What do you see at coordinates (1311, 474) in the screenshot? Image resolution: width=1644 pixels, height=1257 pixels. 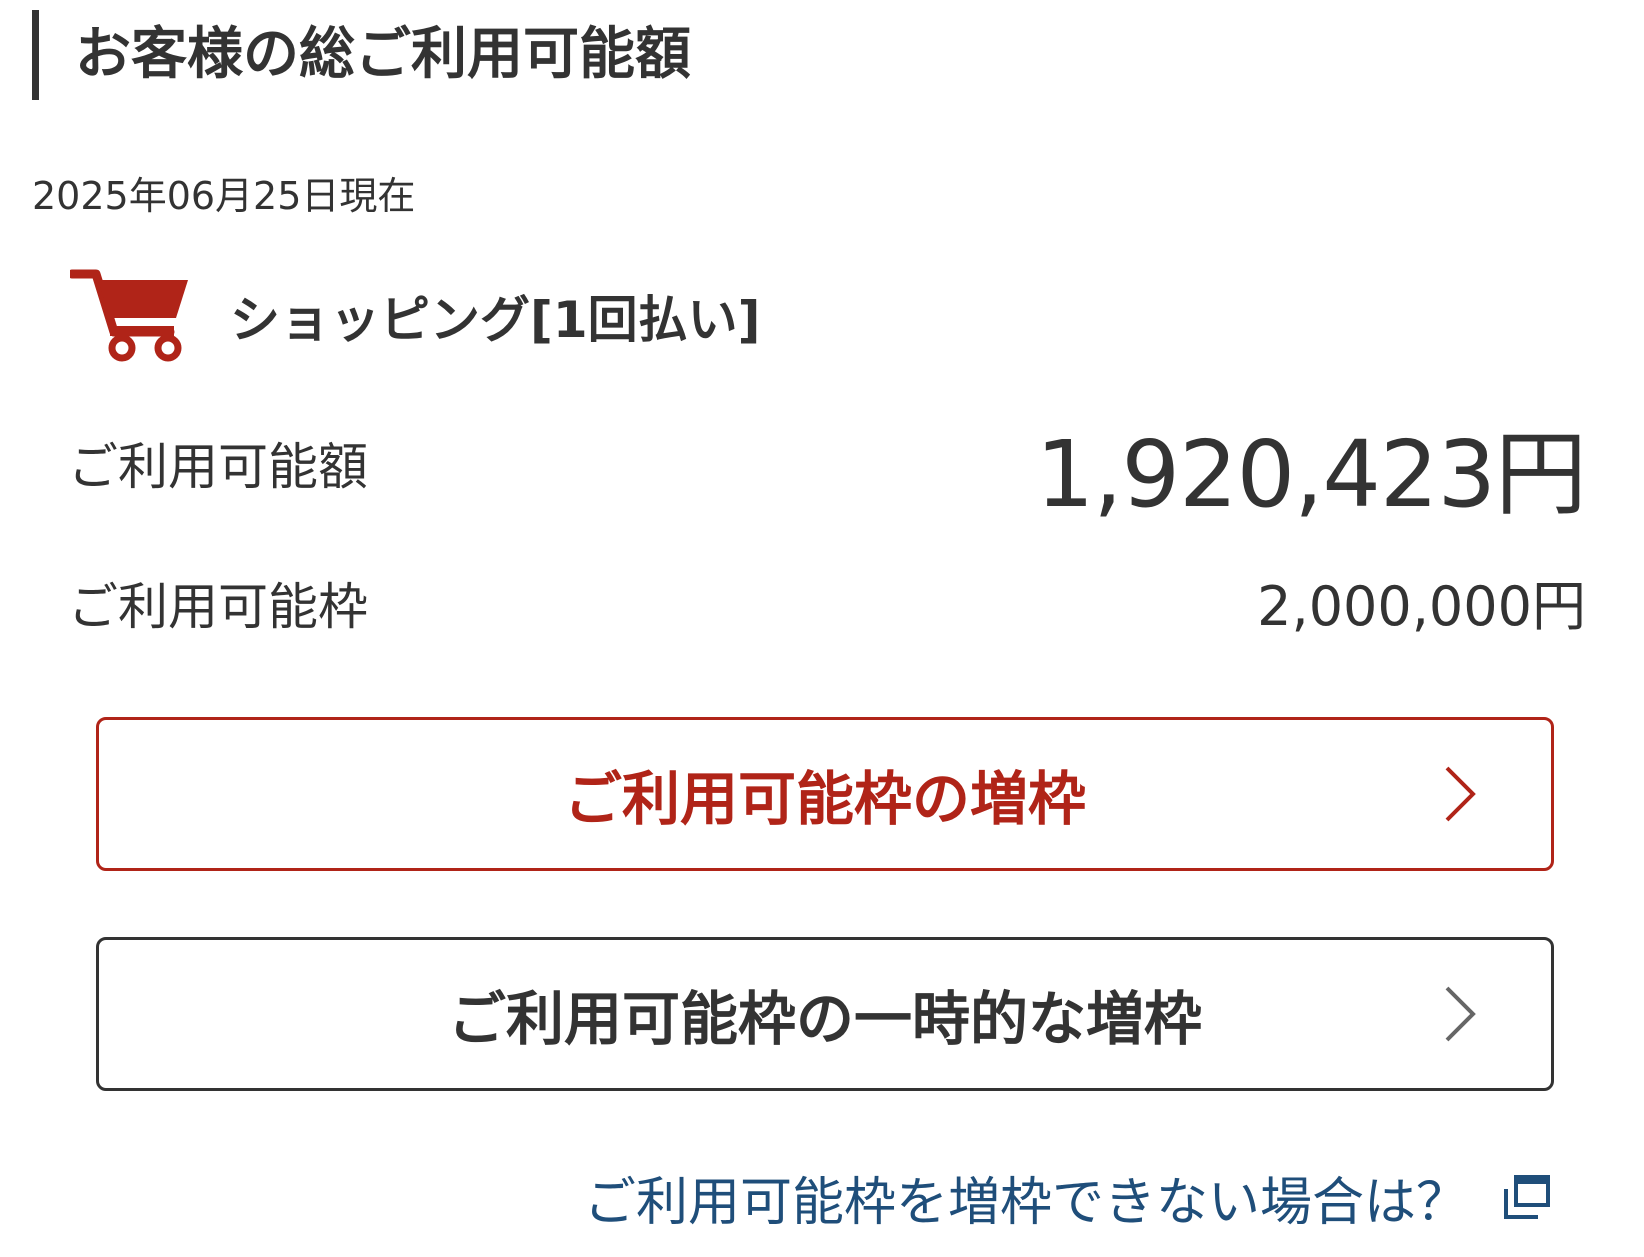 I see `available-amount-value: 1,920,423円` at bounding box center [1311, 474].